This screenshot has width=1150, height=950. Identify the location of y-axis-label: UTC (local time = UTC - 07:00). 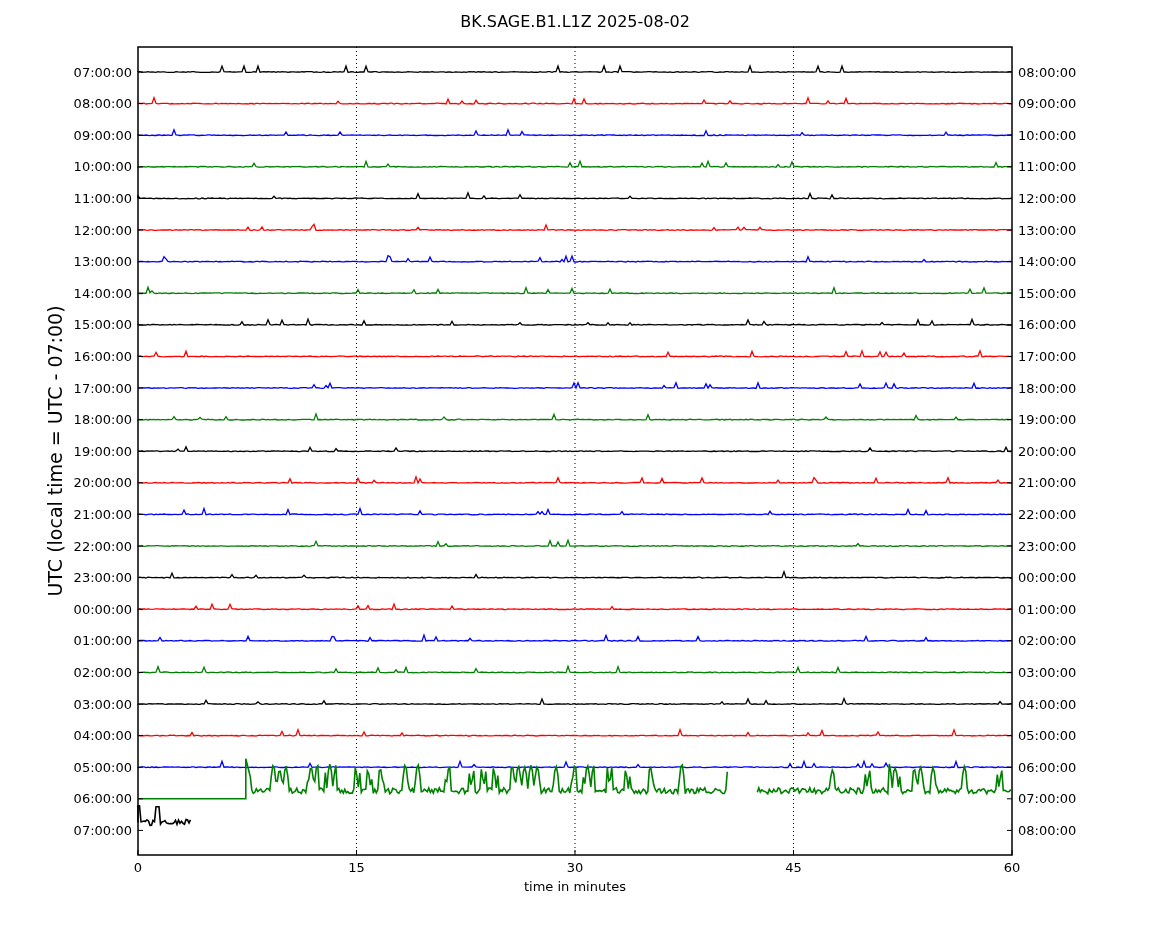
(55, 451).